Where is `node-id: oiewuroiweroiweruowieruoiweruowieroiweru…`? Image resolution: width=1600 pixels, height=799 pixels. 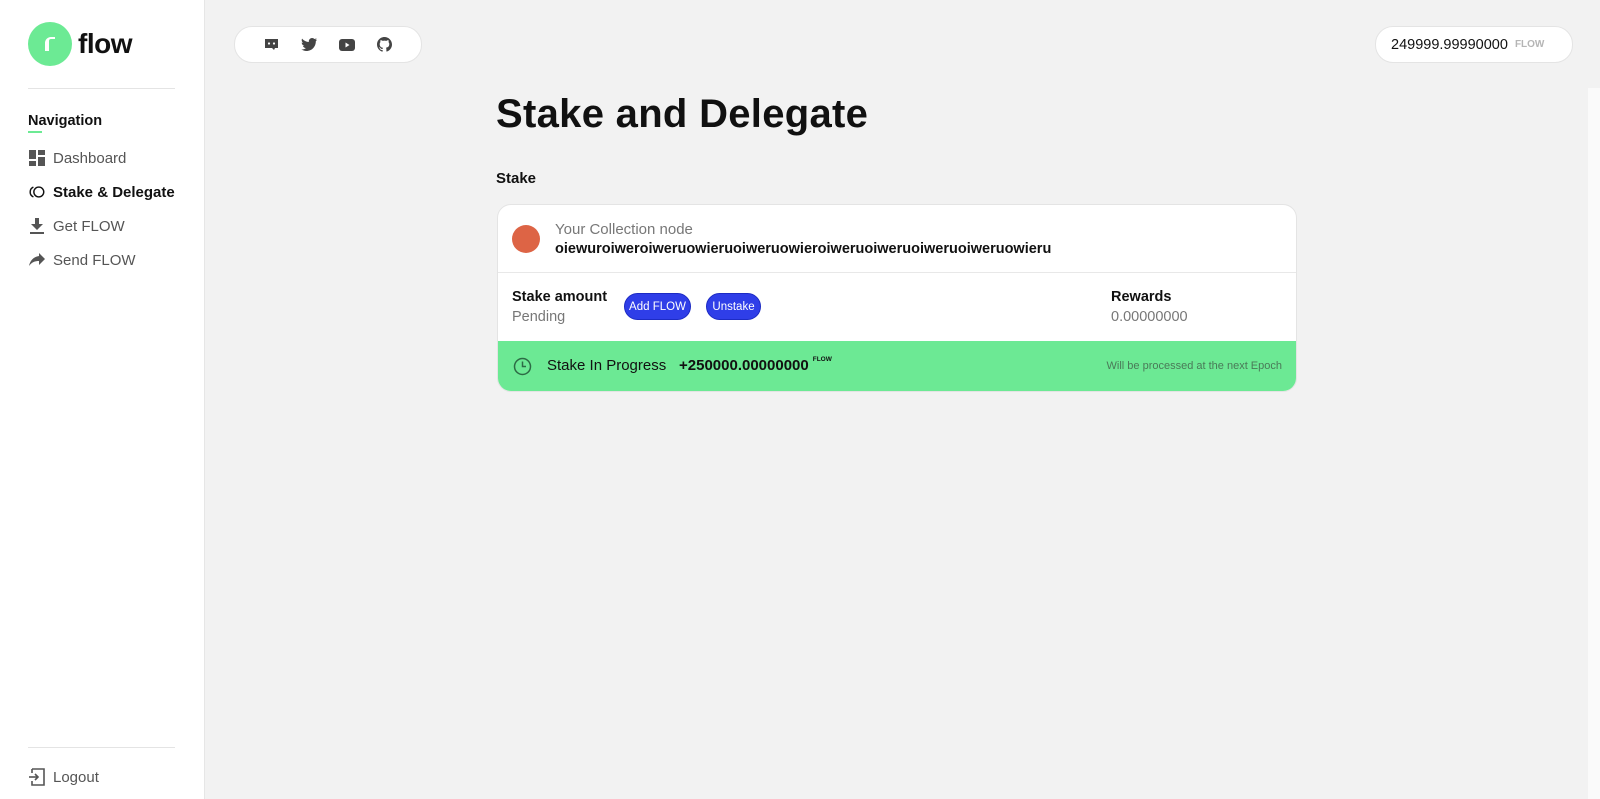 node-id: oiewuroiweroiweruowieruoiweruowieroiweru… is located at coordinates (803, 249).